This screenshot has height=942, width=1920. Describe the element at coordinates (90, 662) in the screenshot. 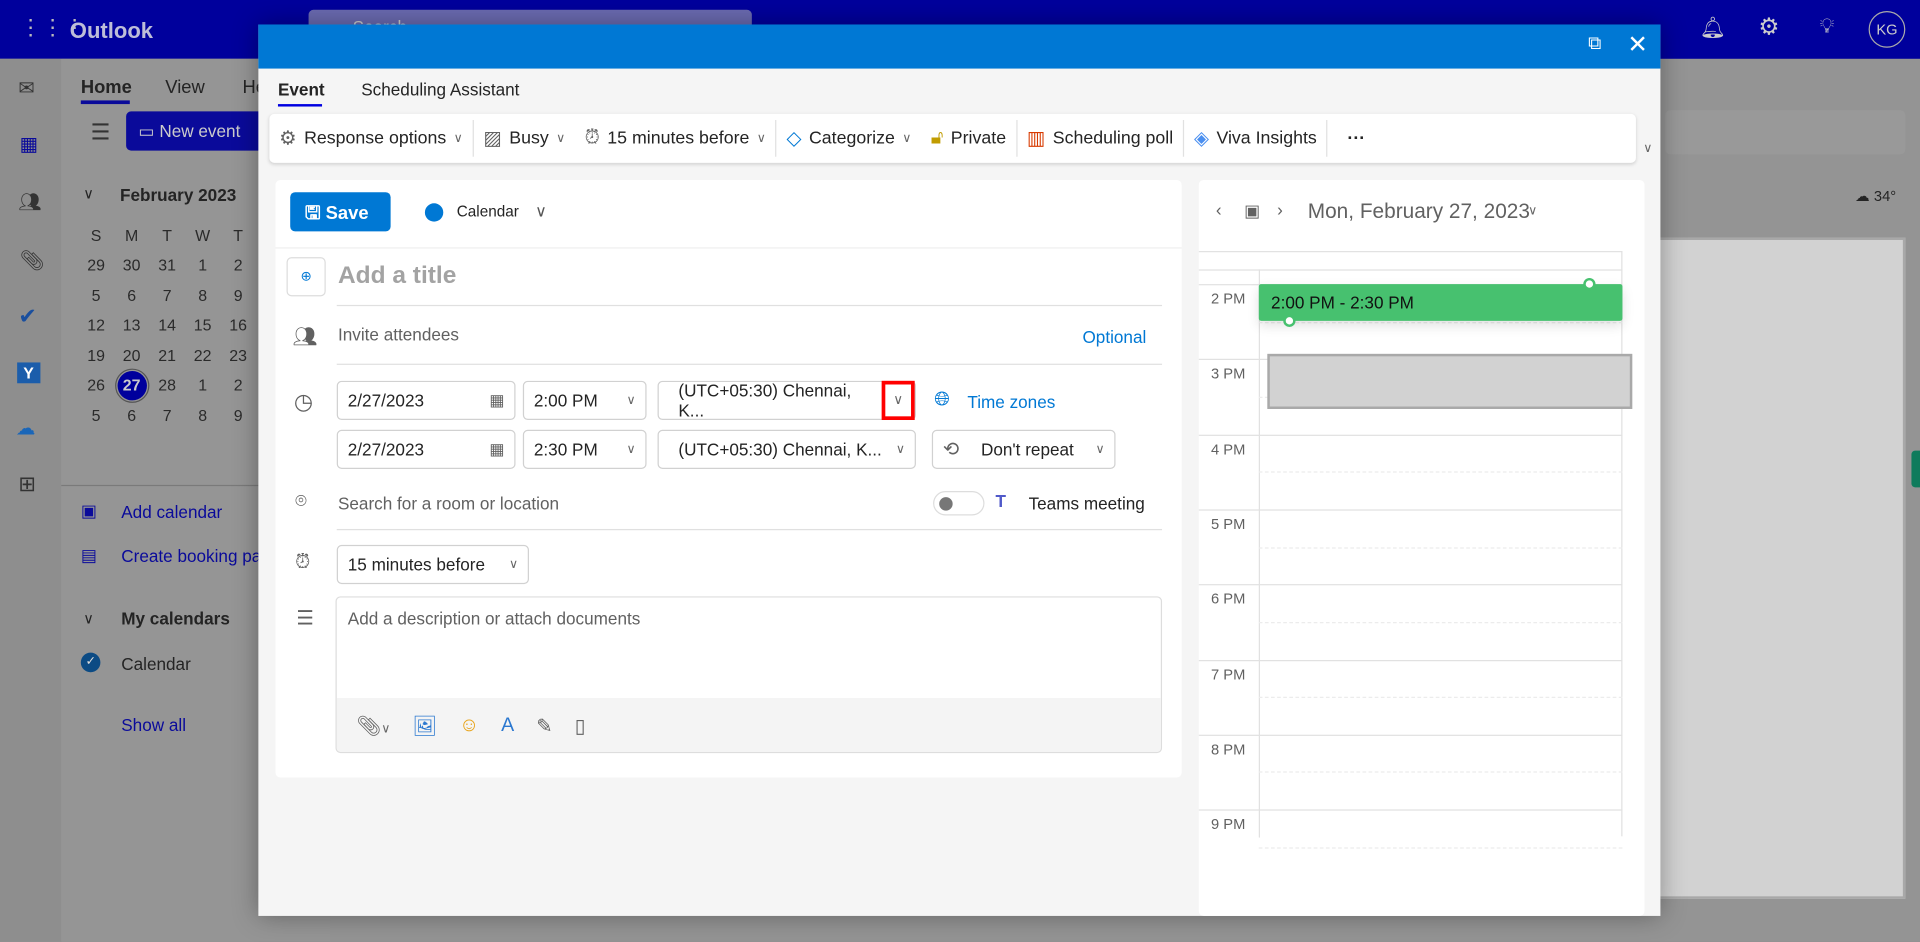

I see `checkmark-icon: ✓` at that location.